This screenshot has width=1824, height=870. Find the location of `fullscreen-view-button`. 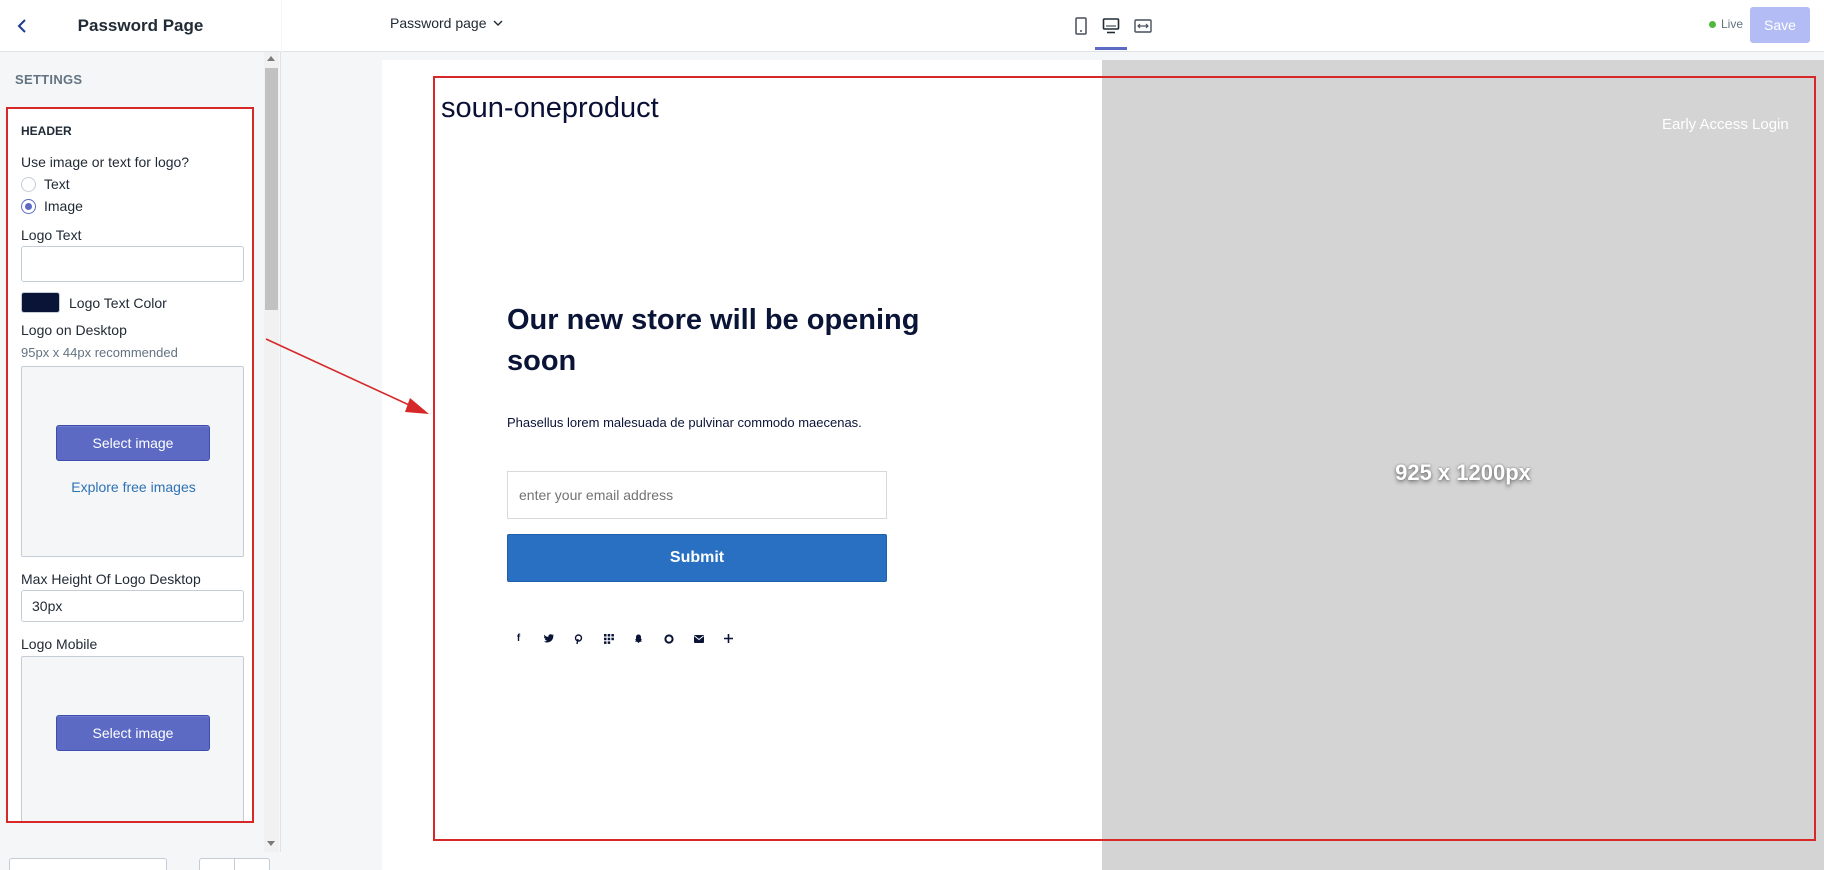

fullscreen-view-button is located at coordinates (1143, 26).